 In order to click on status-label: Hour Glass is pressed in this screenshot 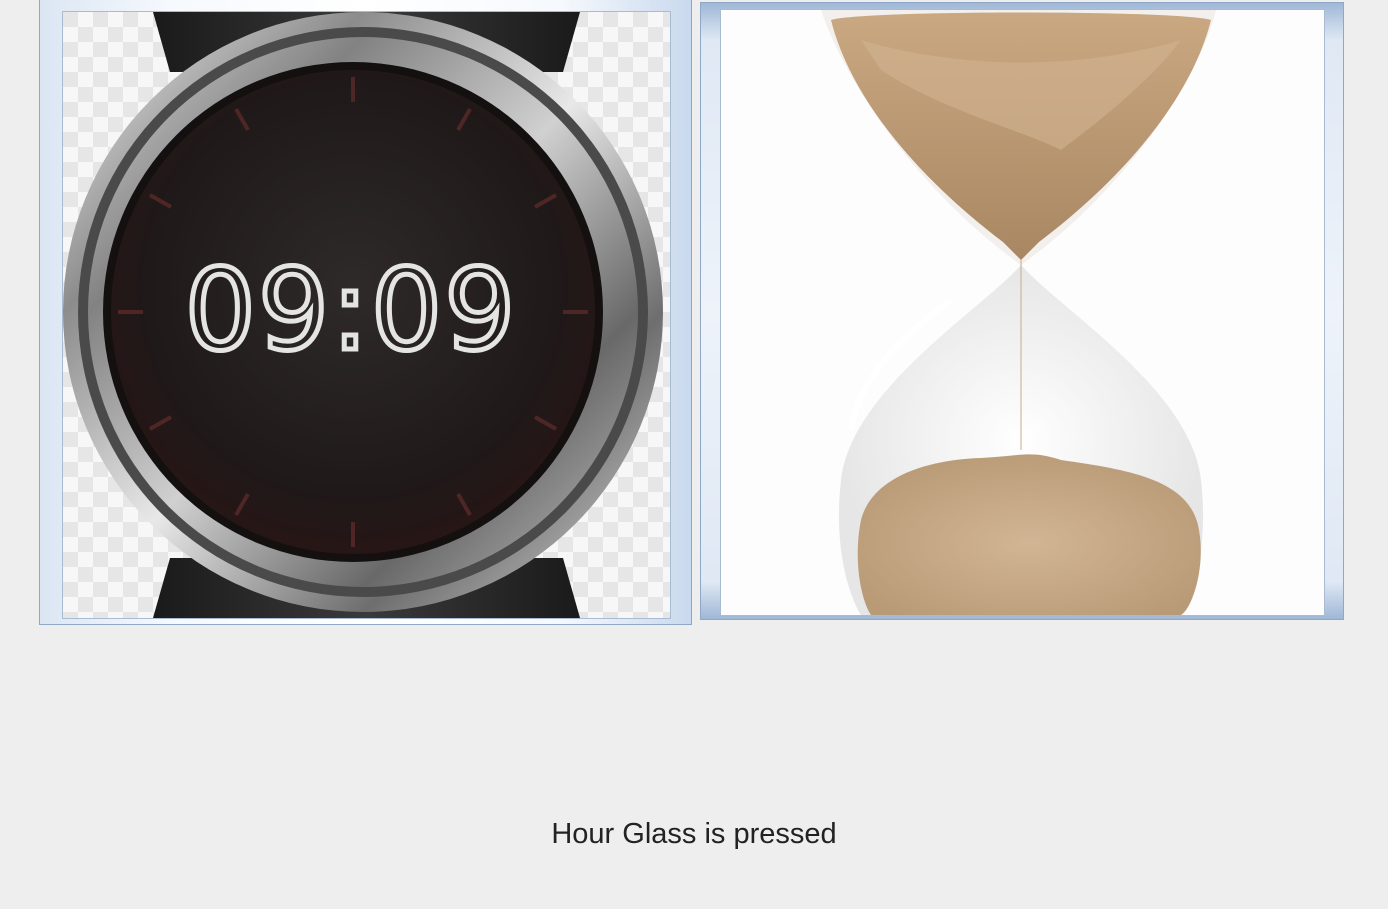, I will do `click(694, 834)`.